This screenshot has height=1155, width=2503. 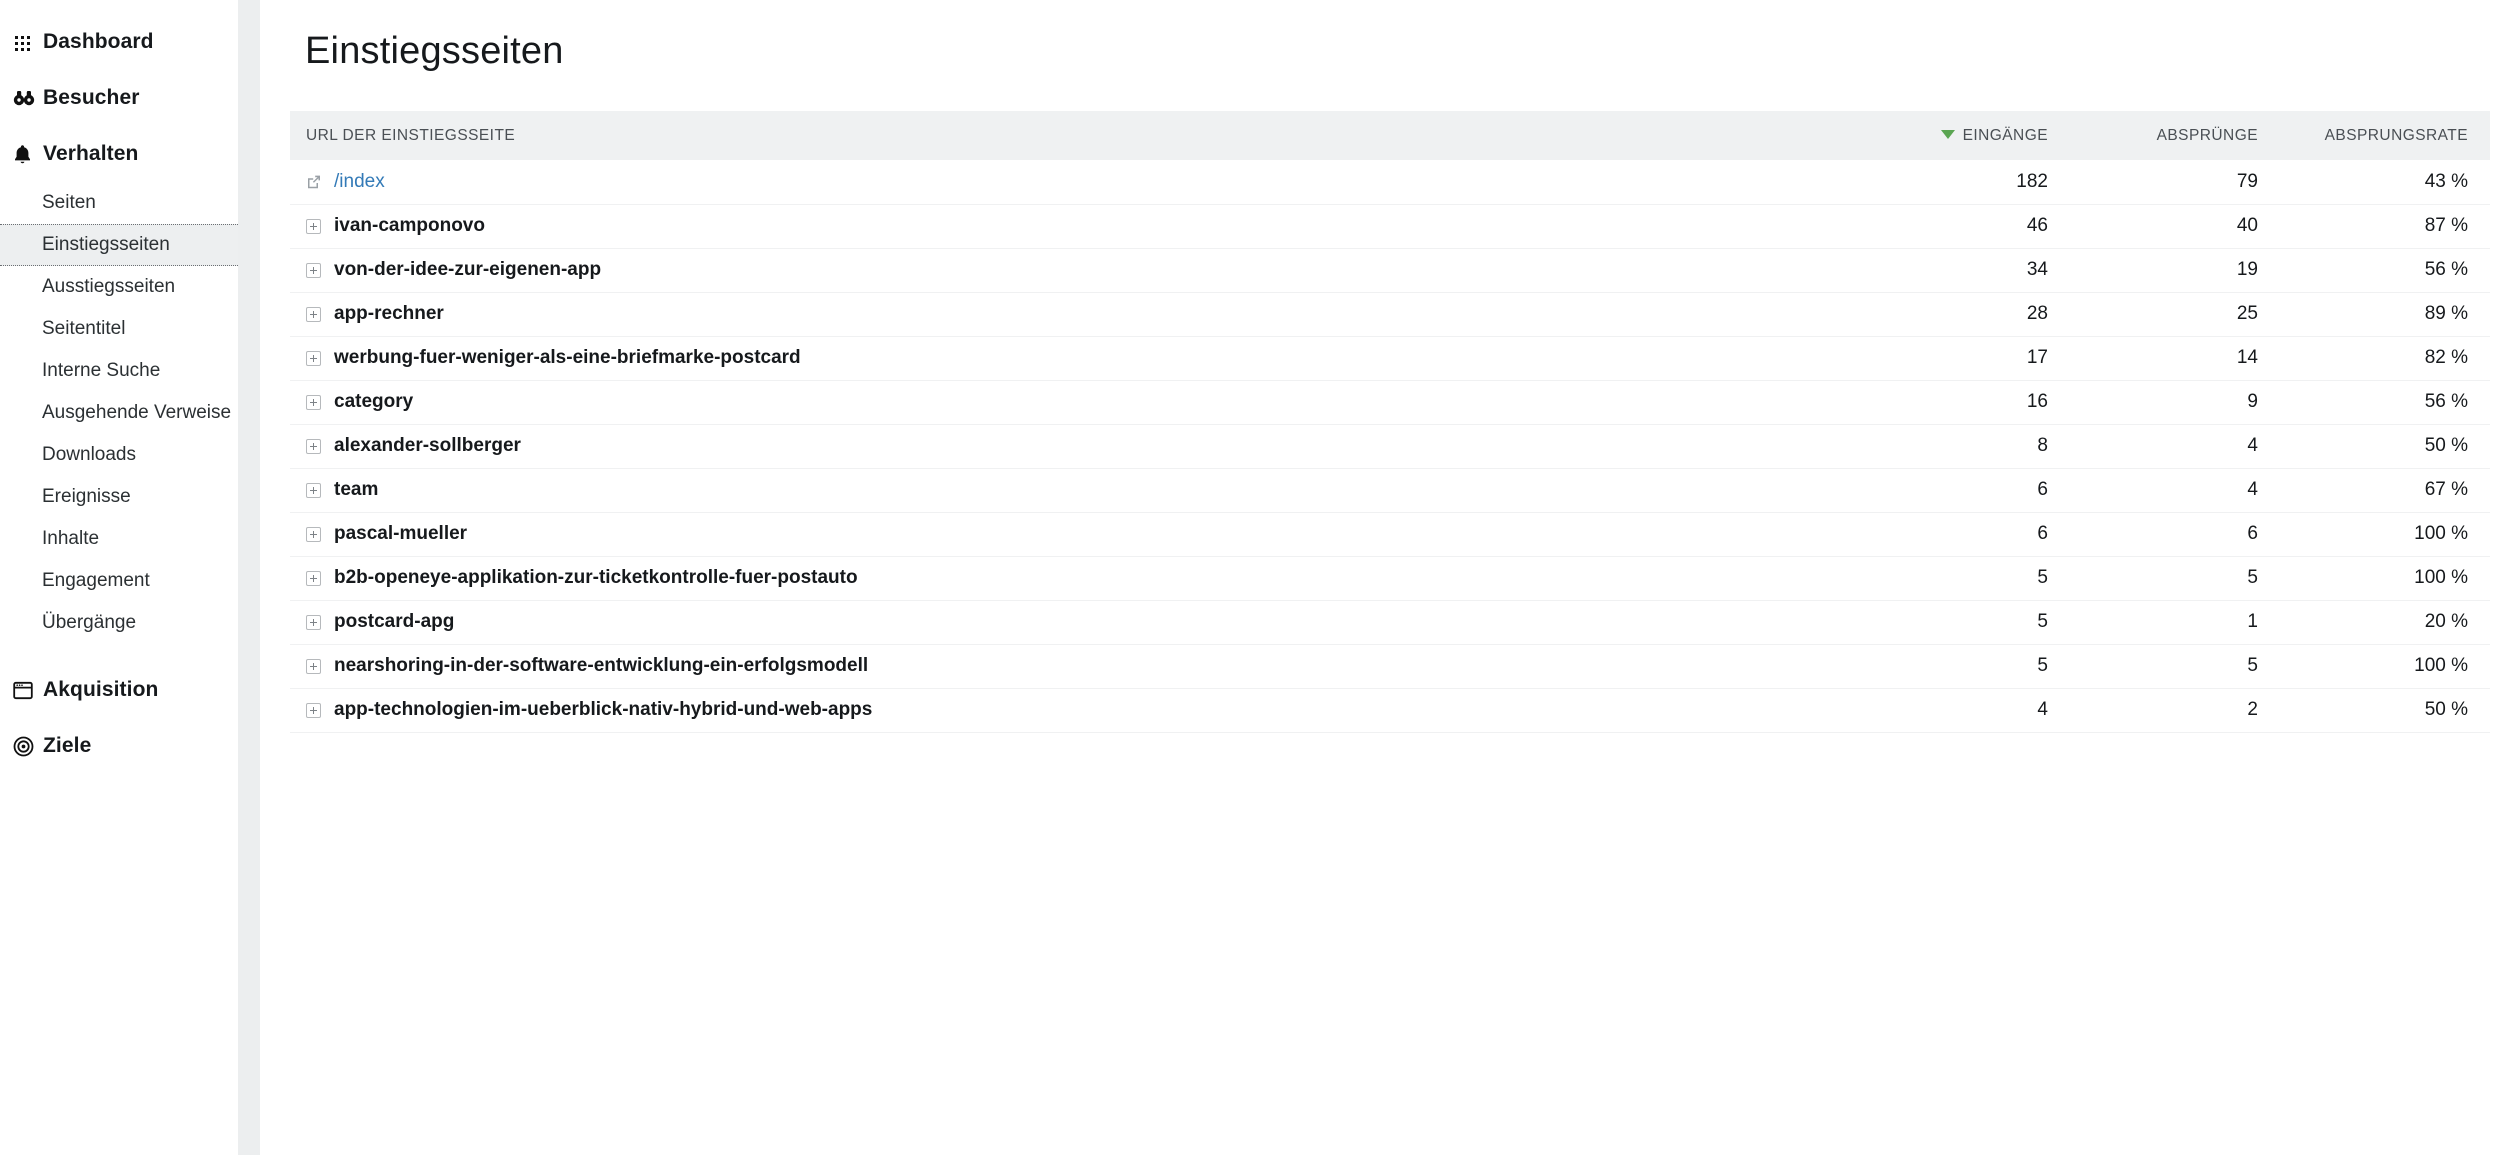 I want to click on sidebar-item-ereignisse: Ereignisse, so click(x=119, y=497).